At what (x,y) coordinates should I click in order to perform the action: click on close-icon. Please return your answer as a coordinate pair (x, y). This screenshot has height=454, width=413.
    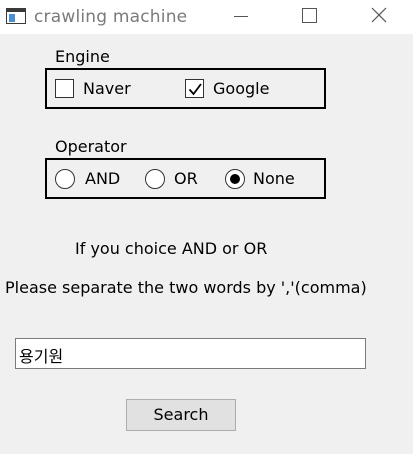
    Looking at the image, I should click on (379, 15).